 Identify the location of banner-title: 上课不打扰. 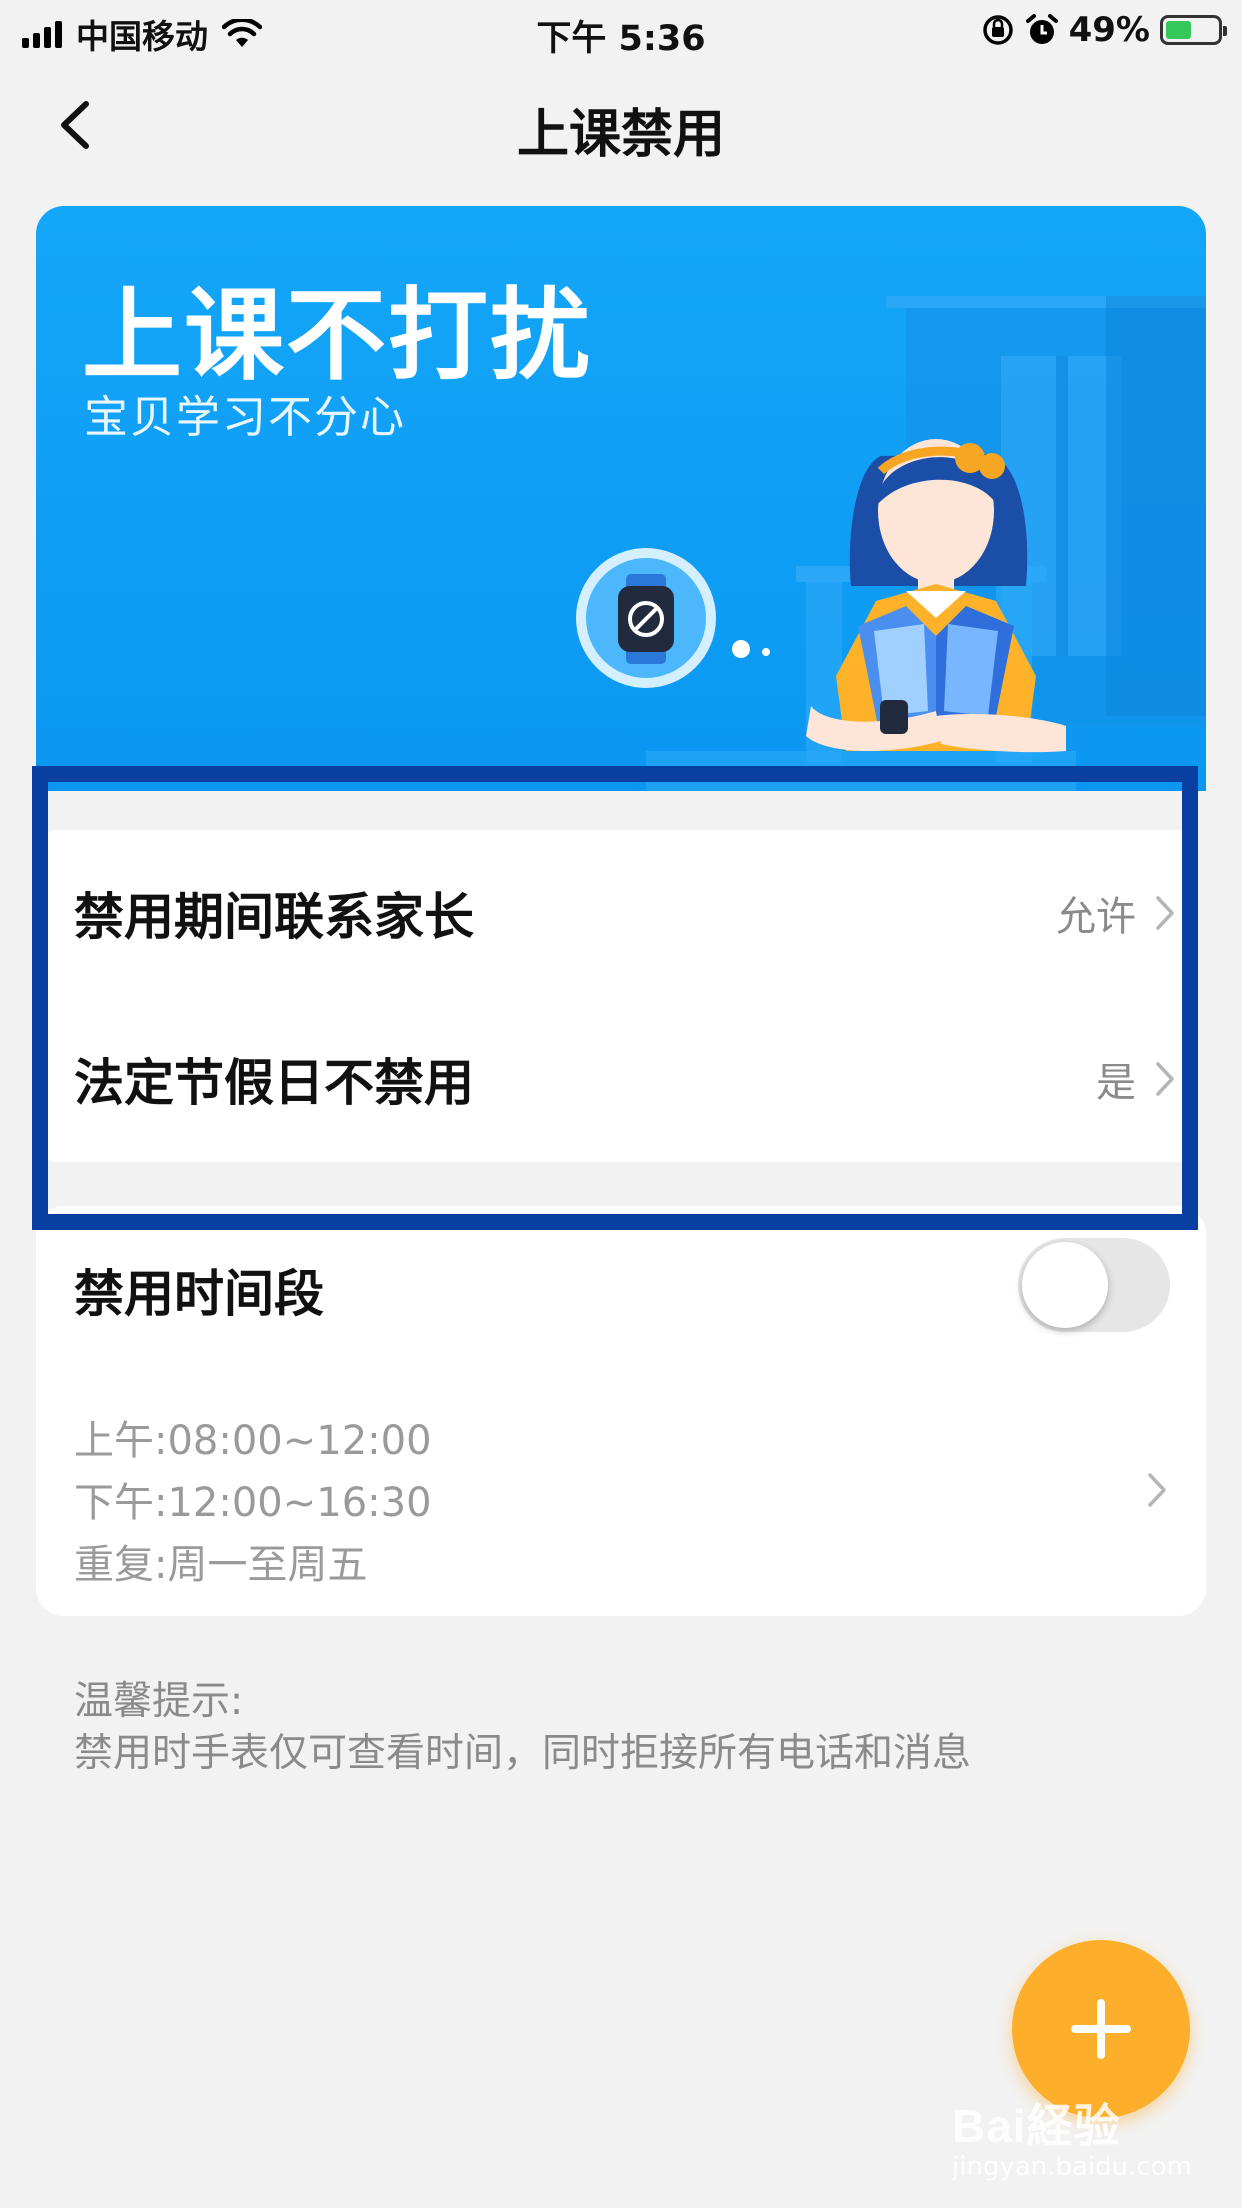
(337, 335).